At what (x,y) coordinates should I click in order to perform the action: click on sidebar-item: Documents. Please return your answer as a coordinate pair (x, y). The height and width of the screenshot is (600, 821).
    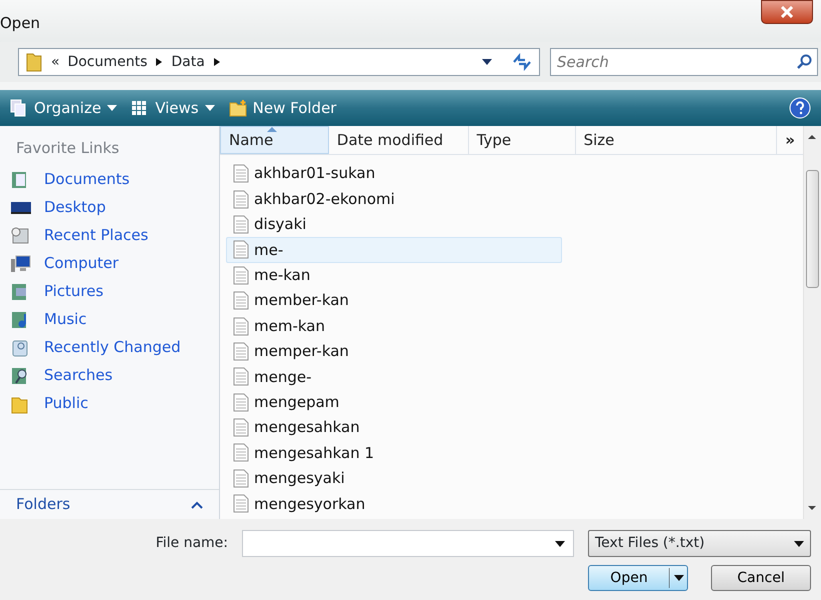
    Looking at the image, I should click on (109, 180).